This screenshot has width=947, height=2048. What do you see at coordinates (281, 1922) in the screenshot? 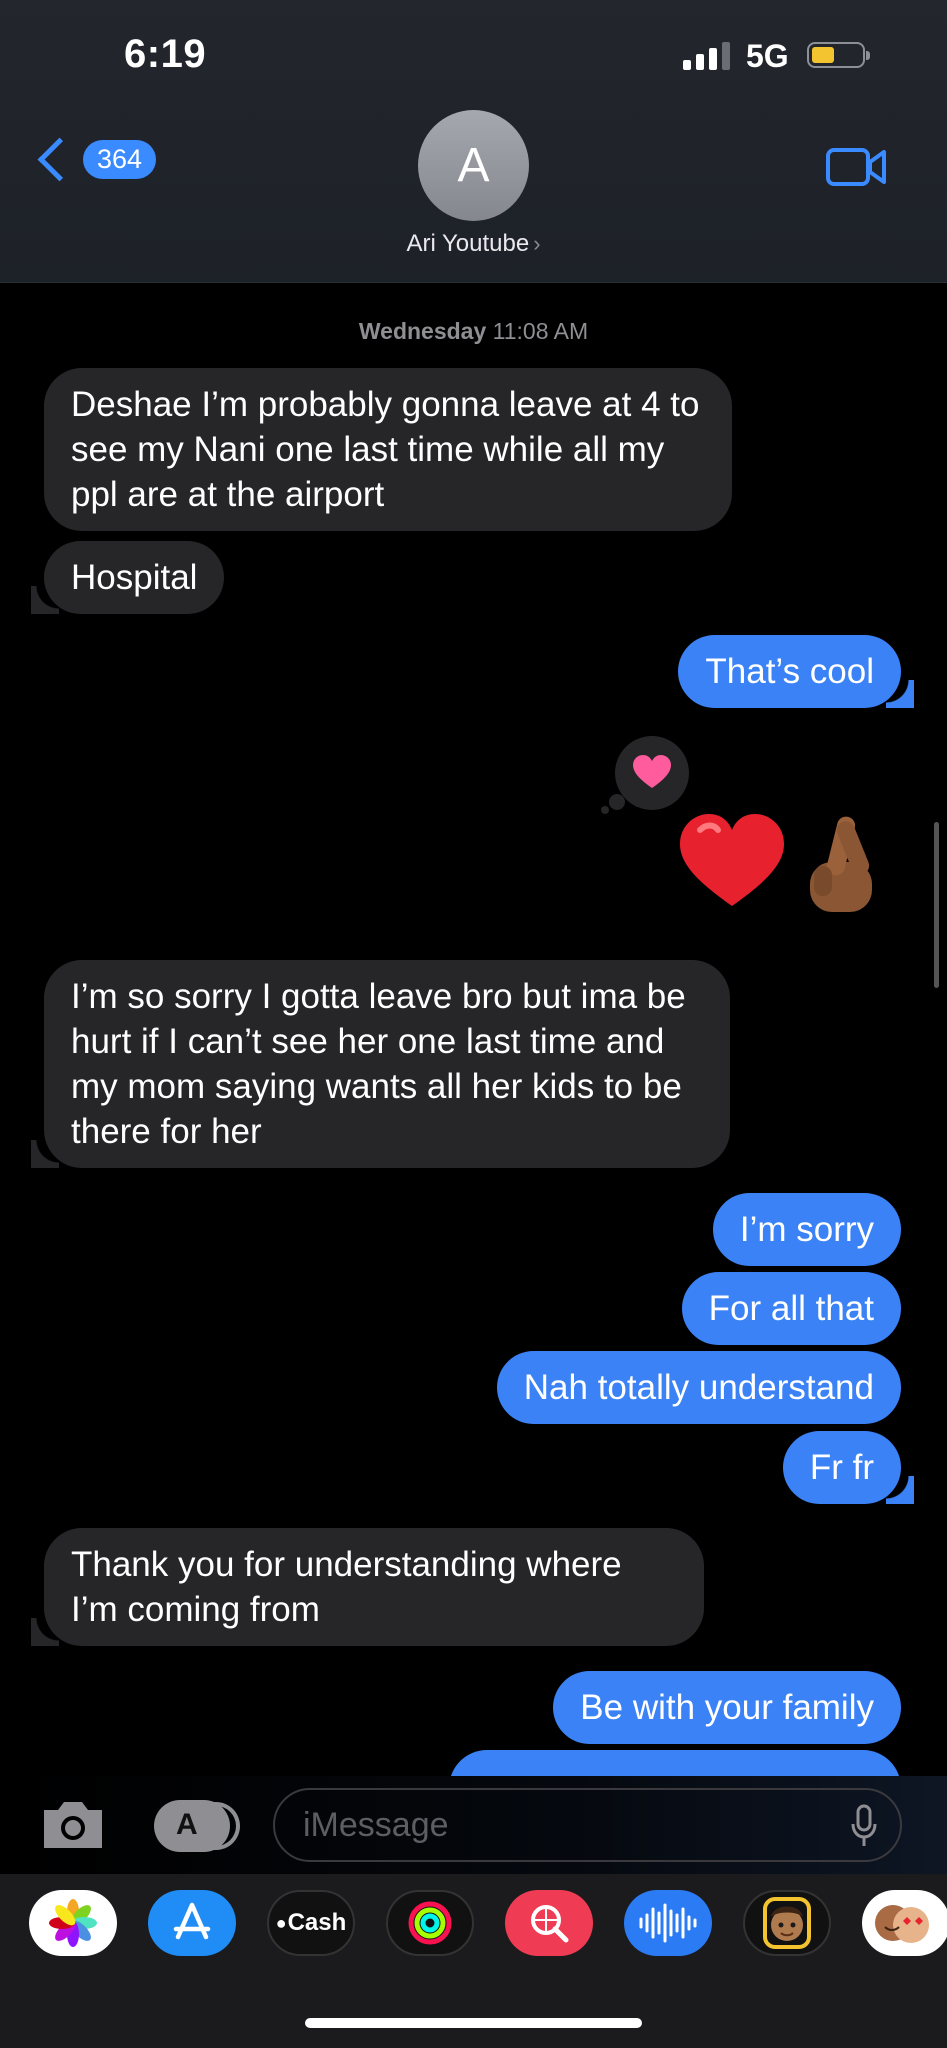
I see `apple-logo-icon: ●` at bounding box center [281, 1922].